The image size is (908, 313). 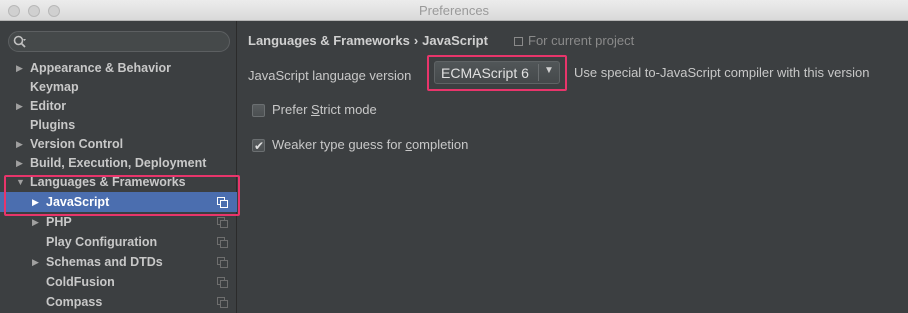 What do you see at coordinates (118, 242) in the screenshot?
I see `sidebar-item-play-configuration: Play Configuration` at bounding box center [118, 242].